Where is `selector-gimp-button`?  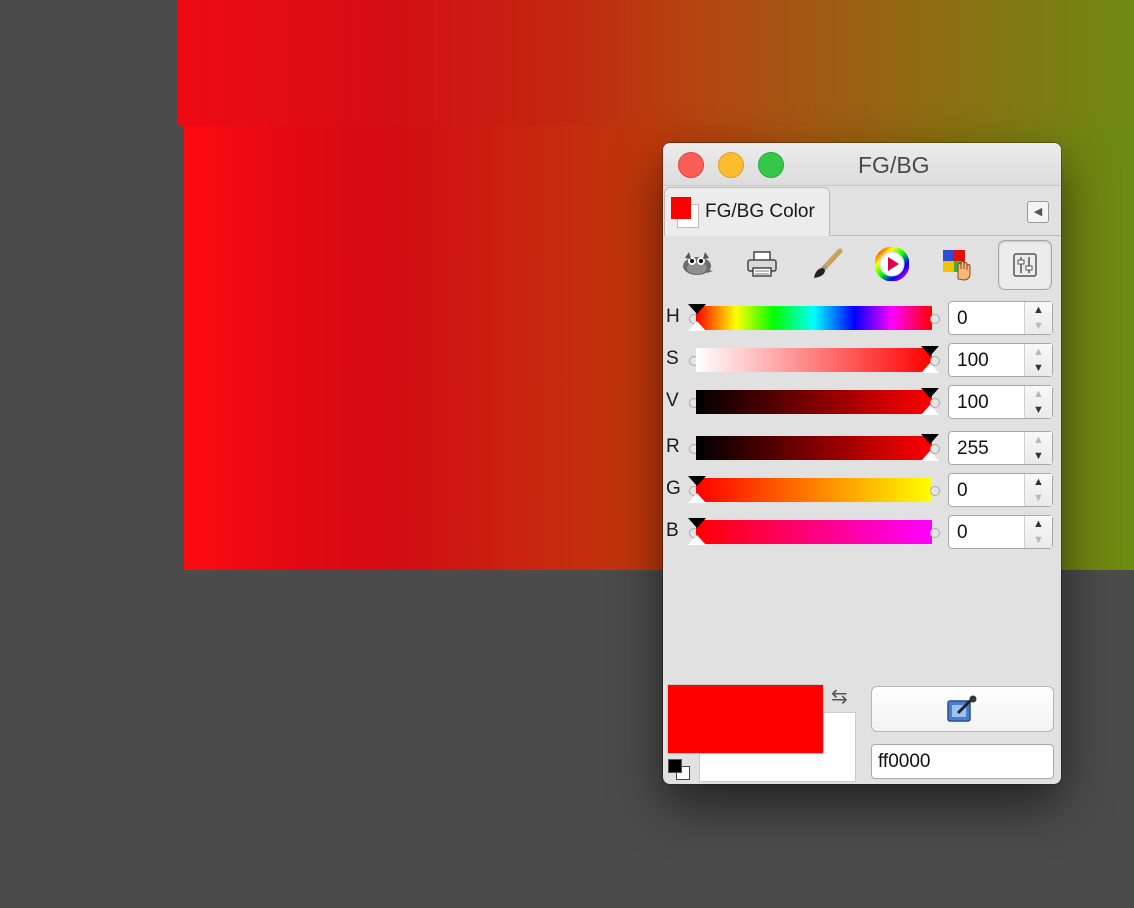 selector-gimp-button is located at coordinates (697, 264).